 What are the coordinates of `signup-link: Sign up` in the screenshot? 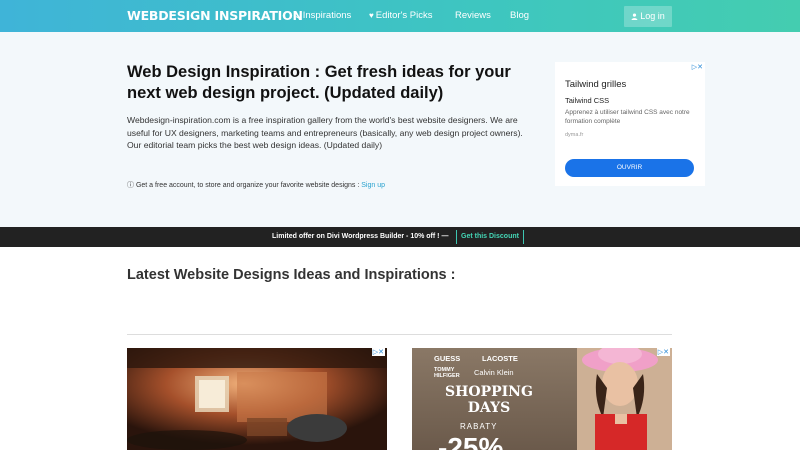 It's located at (373, 185).